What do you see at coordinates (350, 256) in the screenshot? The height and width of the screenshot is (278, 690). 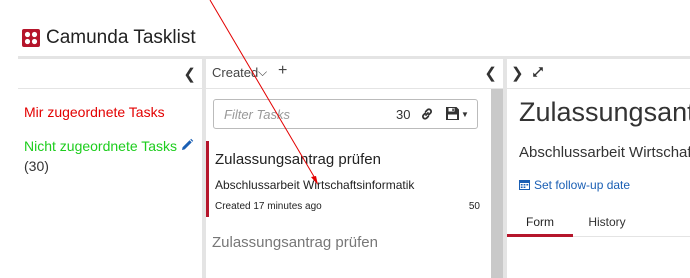 I see `task-card: Zulassungsantrag prüfen` at bounding box center [350, 256].